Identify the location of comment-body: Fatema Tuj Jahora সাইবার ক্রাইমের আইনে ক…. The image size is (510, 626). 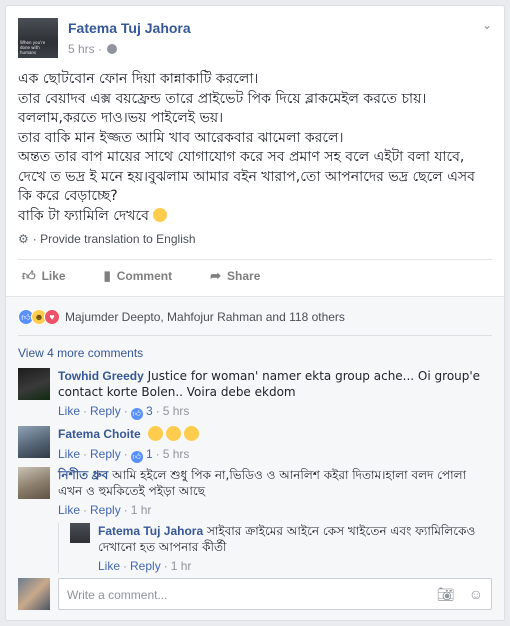
(295, 539).